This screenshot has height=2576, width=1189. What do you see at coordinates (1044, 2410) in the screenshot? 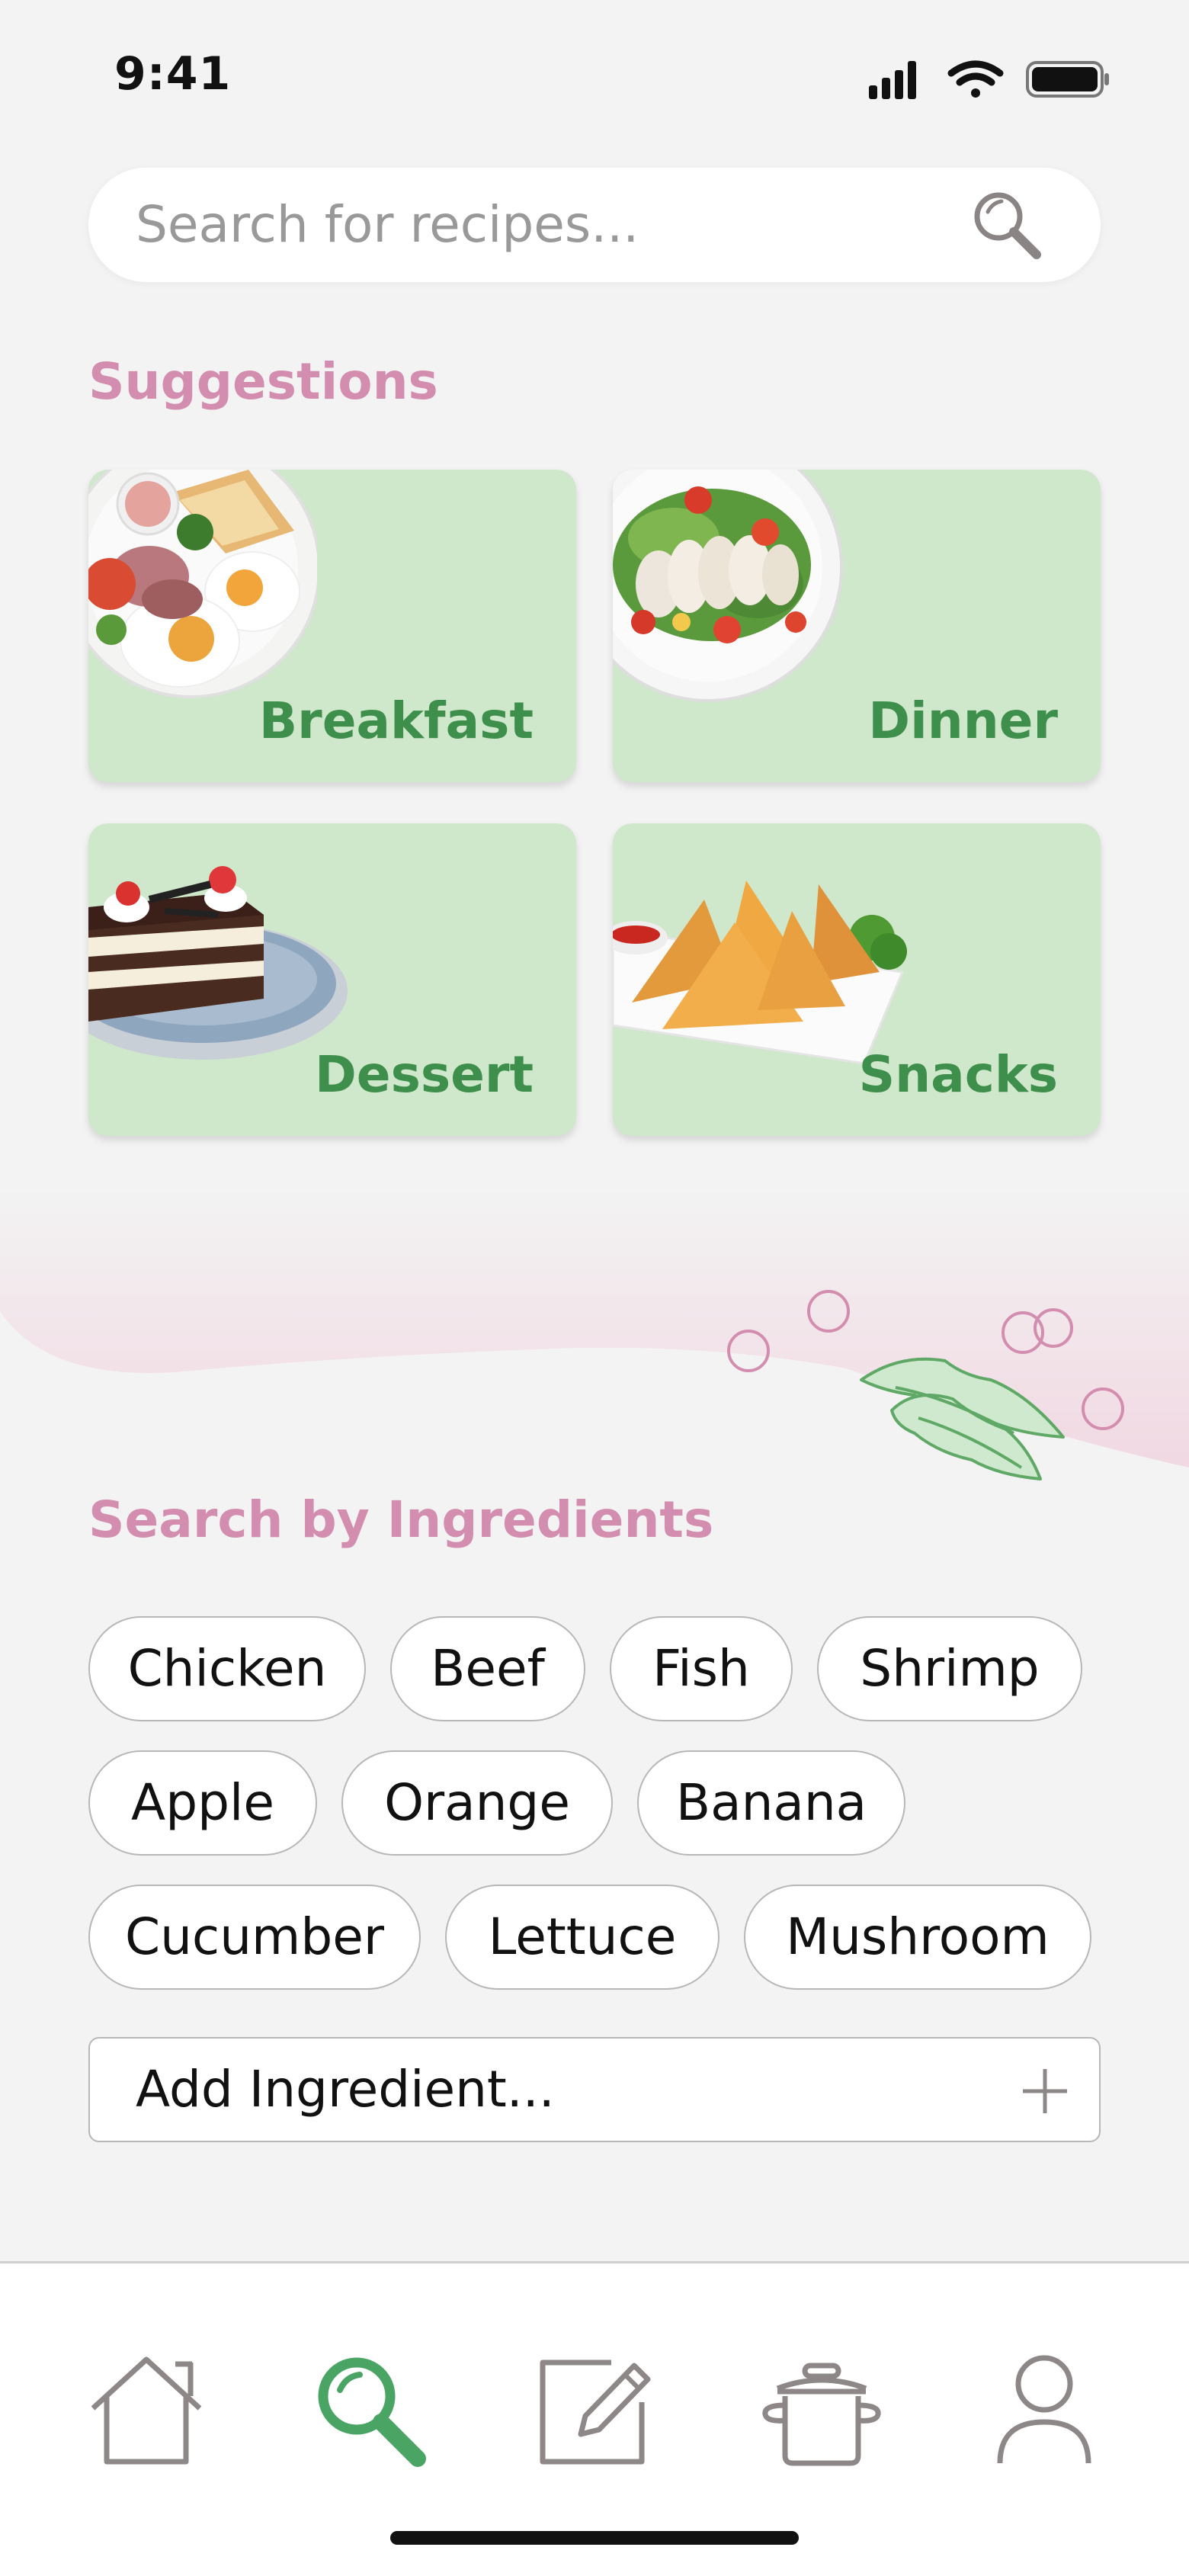
I see `profile-icon` at bounding box center [1044, 2410].